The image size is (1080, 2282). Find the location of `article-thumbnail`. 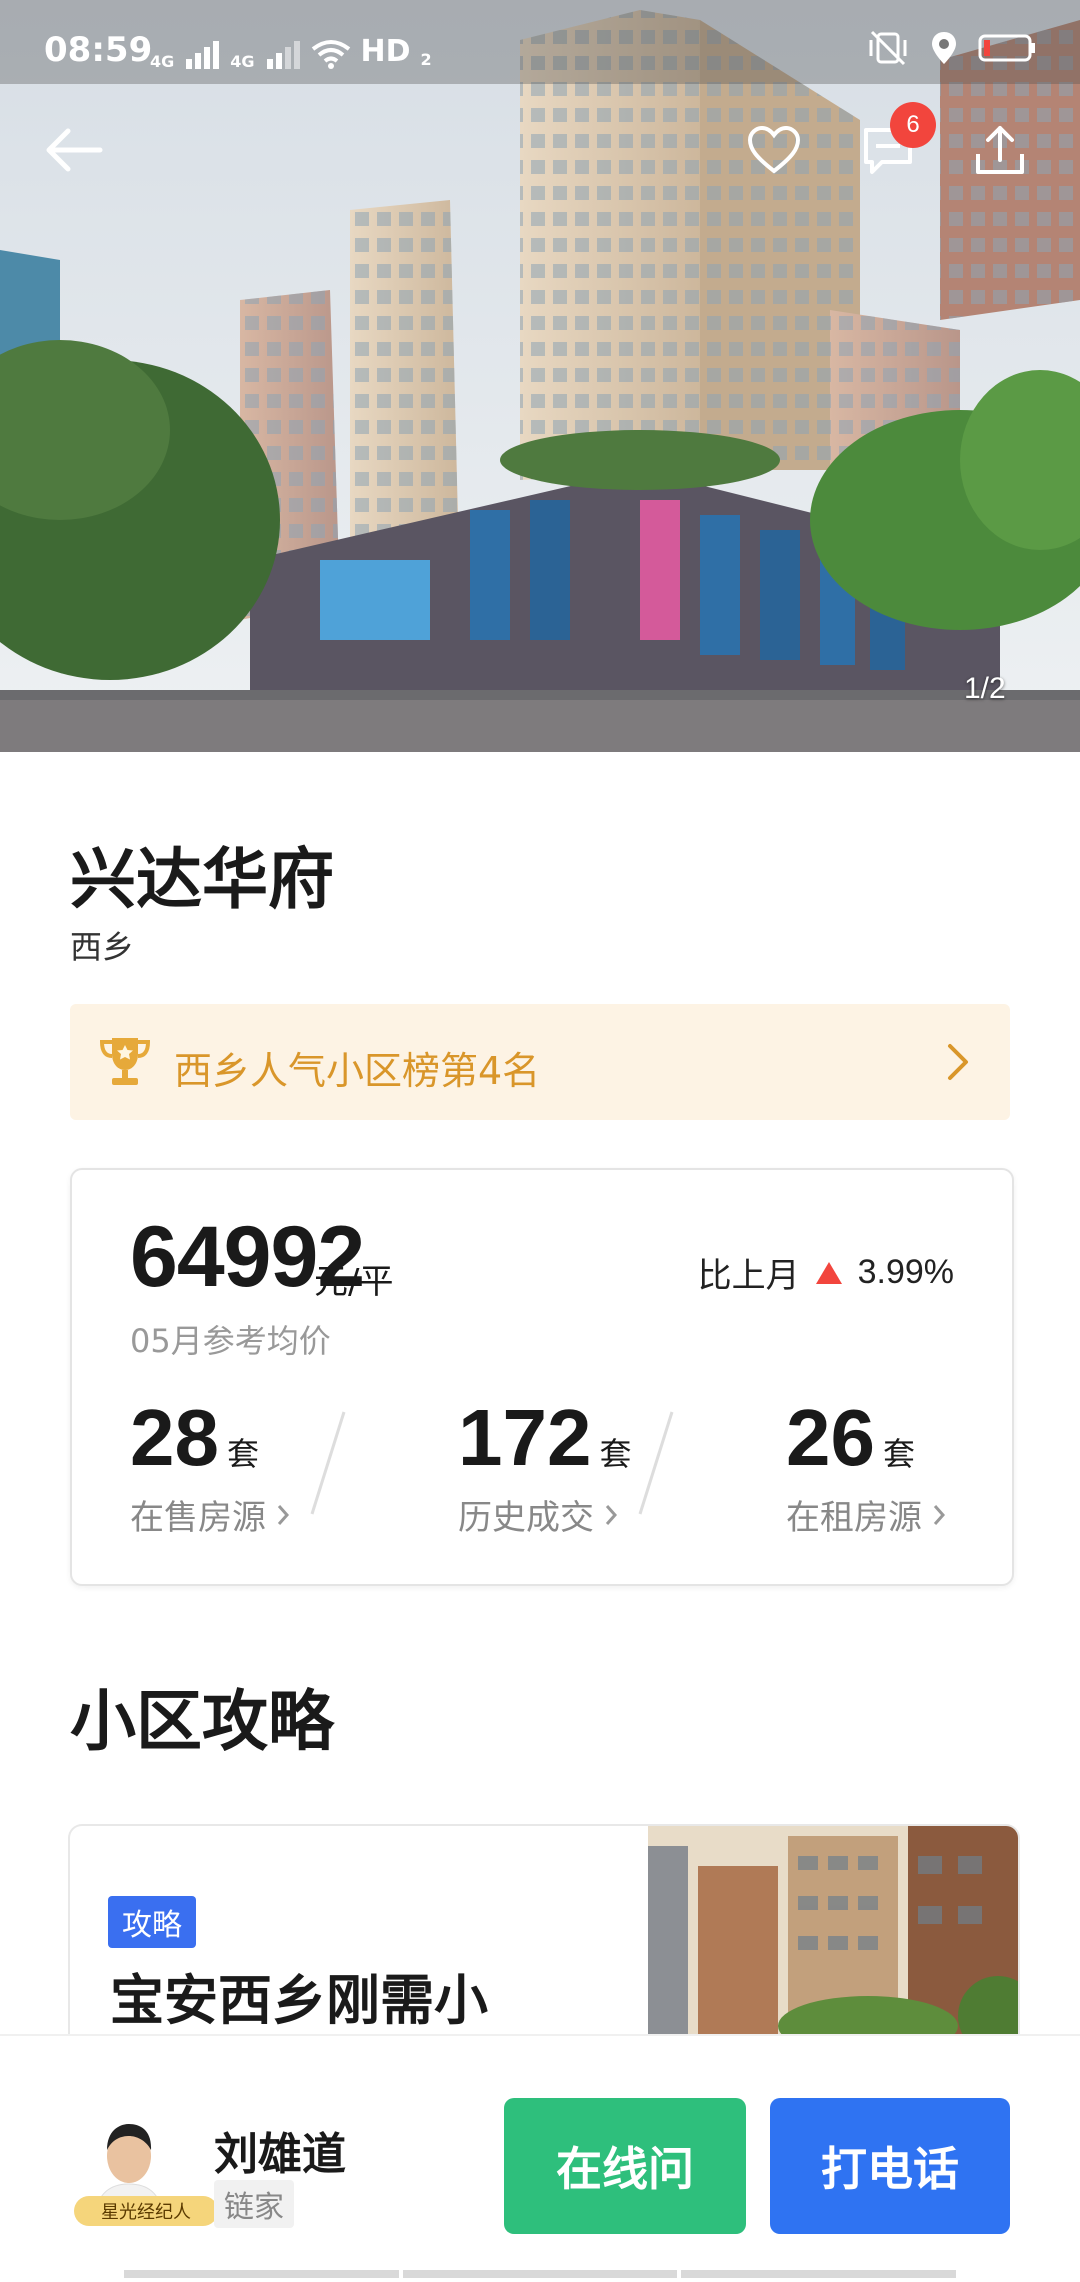

article-thumbnail is located at coordinates (833, 1931).